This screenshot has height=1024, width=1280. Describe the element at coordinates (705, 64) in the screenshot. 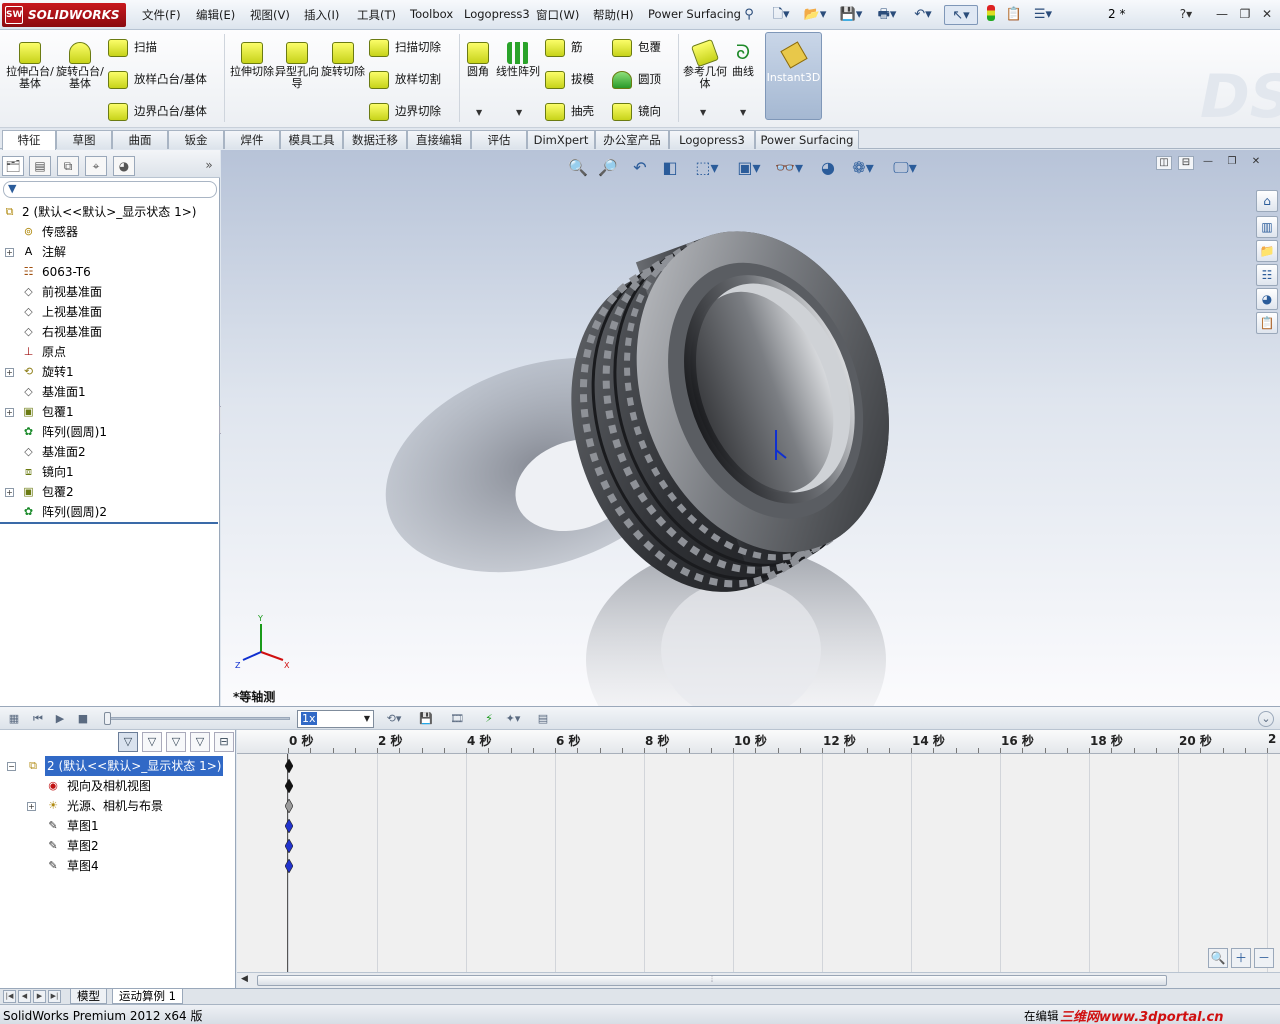

I see `reference-geometry-button: 参考几何体` at that location.